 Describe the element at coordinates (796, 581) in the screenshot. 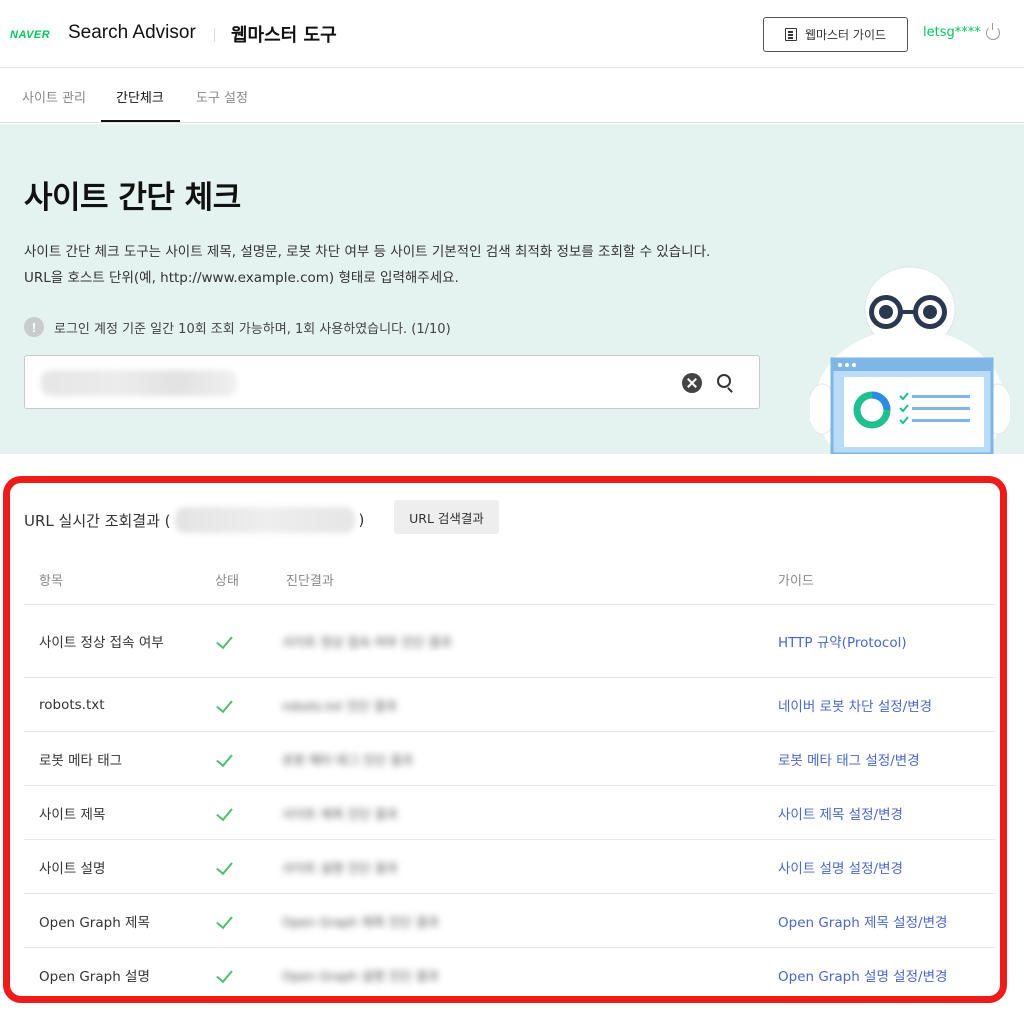

I see `column-header-guide: 가이드` at that location.